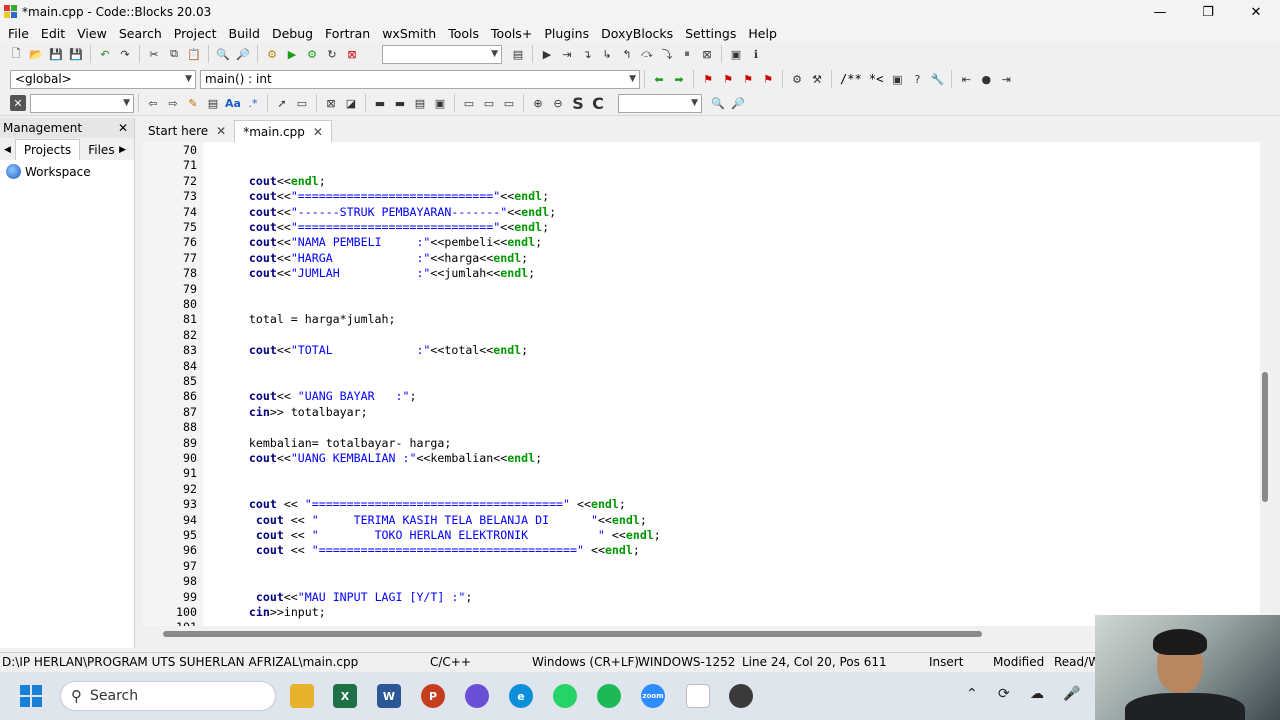 The width and height of the screenshot is (1280, 720). Describe the element at coordinates (768, 79) in the screenshot. I see `clear-bookmarks-icon: ⚑` at that location.